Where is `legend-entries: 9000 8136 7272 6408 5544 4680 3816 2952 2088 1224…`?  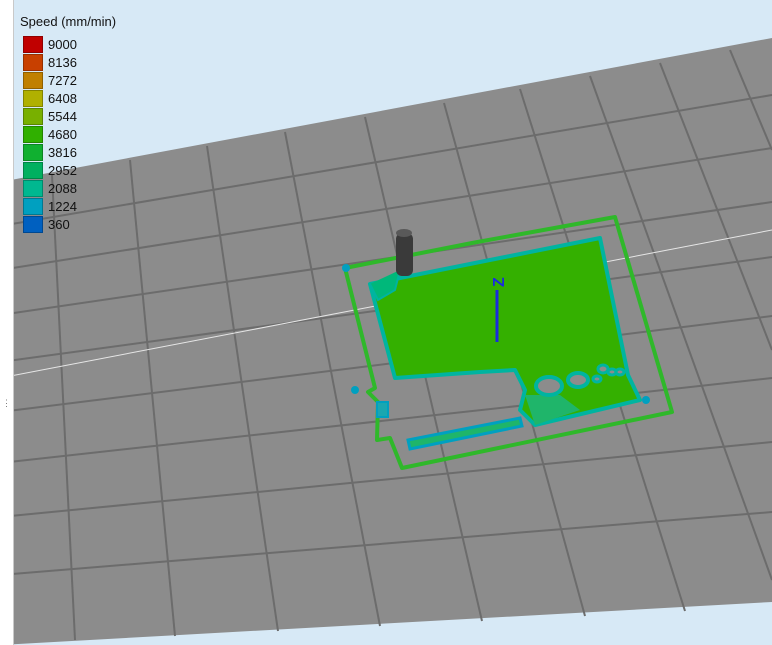 legend-entries: 9000 8136 7272 6408 5544 4680 3816 2952 2088 1224… is located at coordinates (68, 134).